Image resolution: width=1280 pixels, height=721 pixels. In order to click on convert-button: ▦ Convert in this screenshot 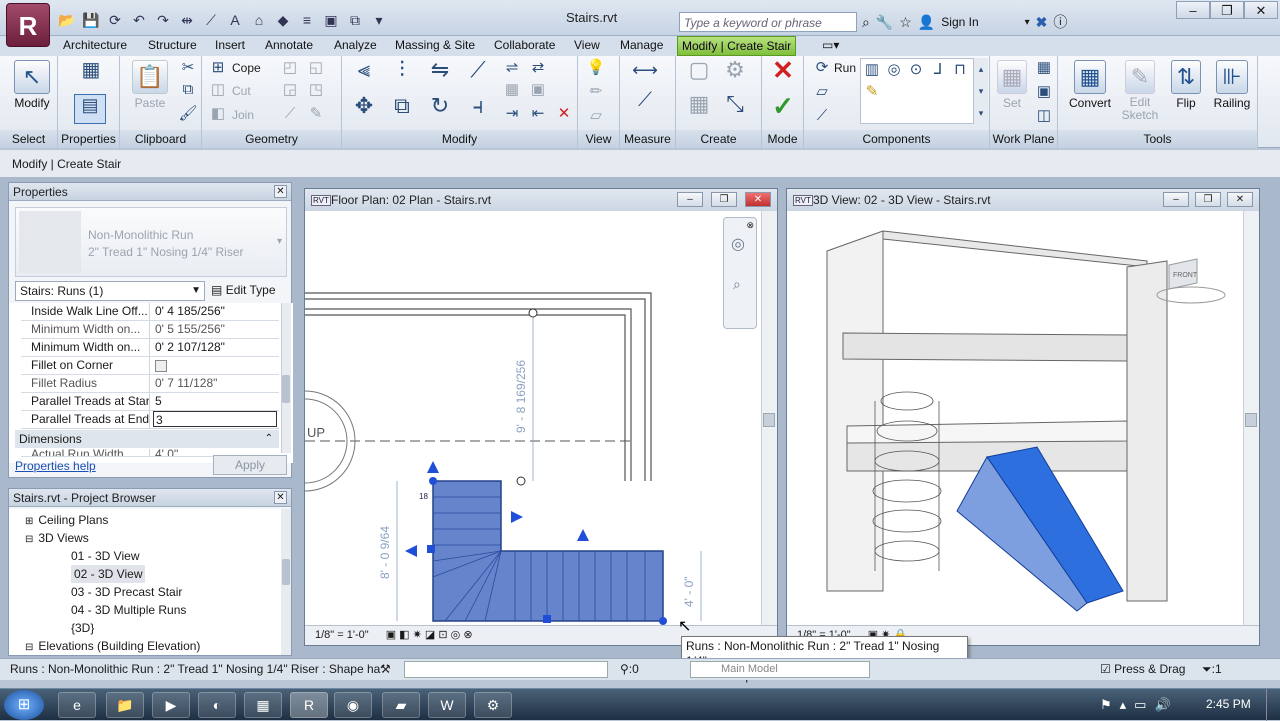, I will do `click(1090, 85)`.